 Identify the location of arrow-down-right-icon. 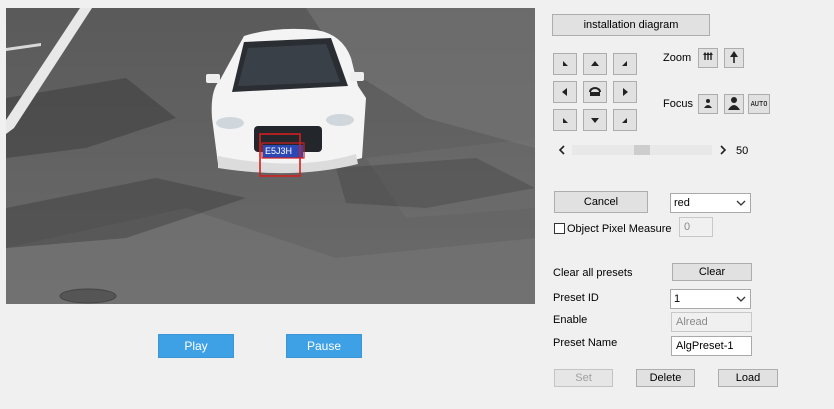
(624, 120).